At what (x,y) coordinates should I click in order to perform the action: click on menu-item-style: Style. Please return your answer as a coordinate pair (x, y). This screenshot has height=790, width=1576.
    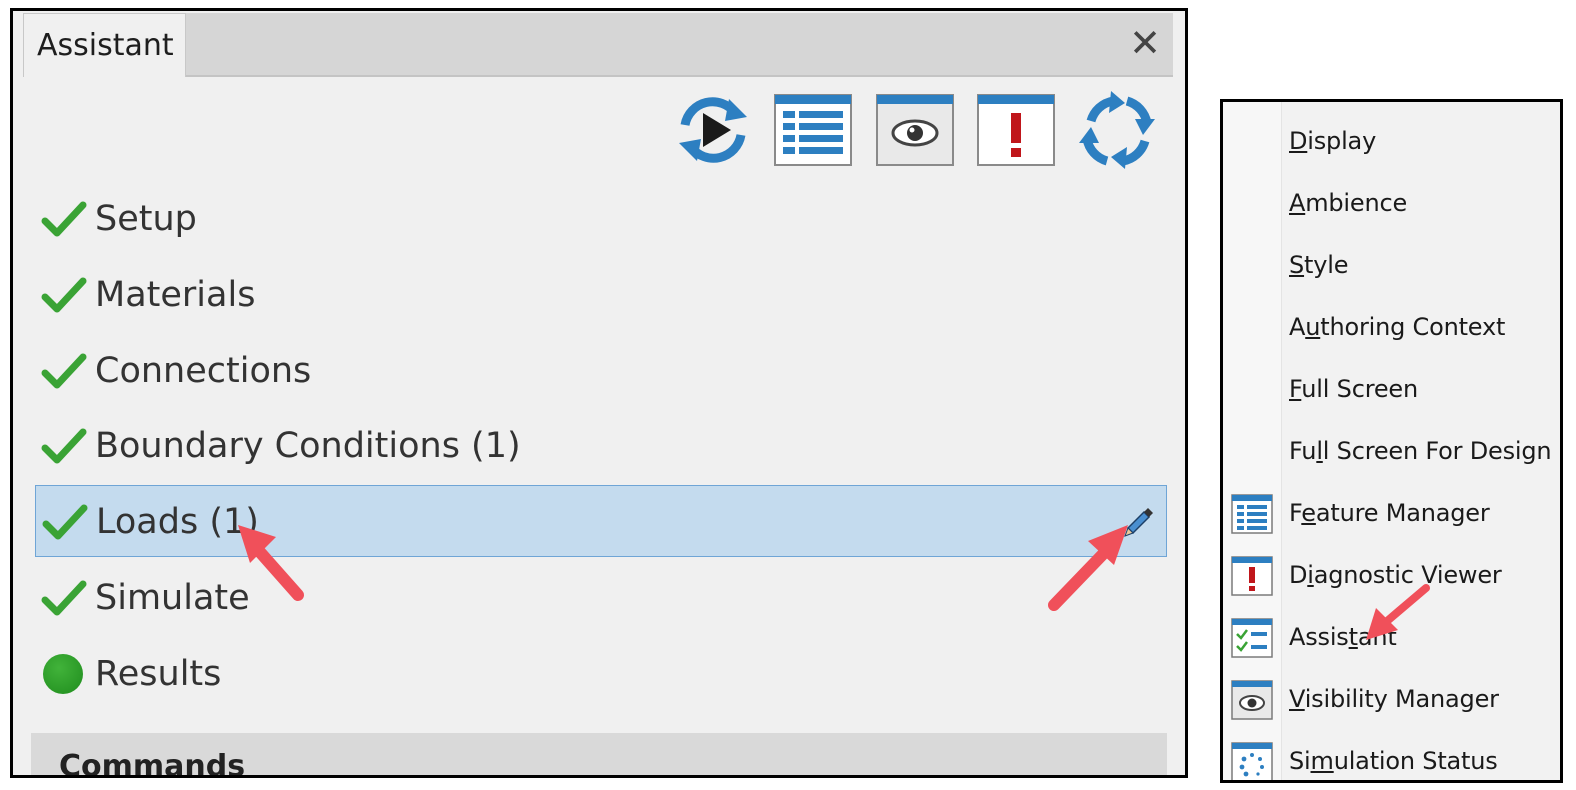
    Looking at the image, I should click on (1391, 267).